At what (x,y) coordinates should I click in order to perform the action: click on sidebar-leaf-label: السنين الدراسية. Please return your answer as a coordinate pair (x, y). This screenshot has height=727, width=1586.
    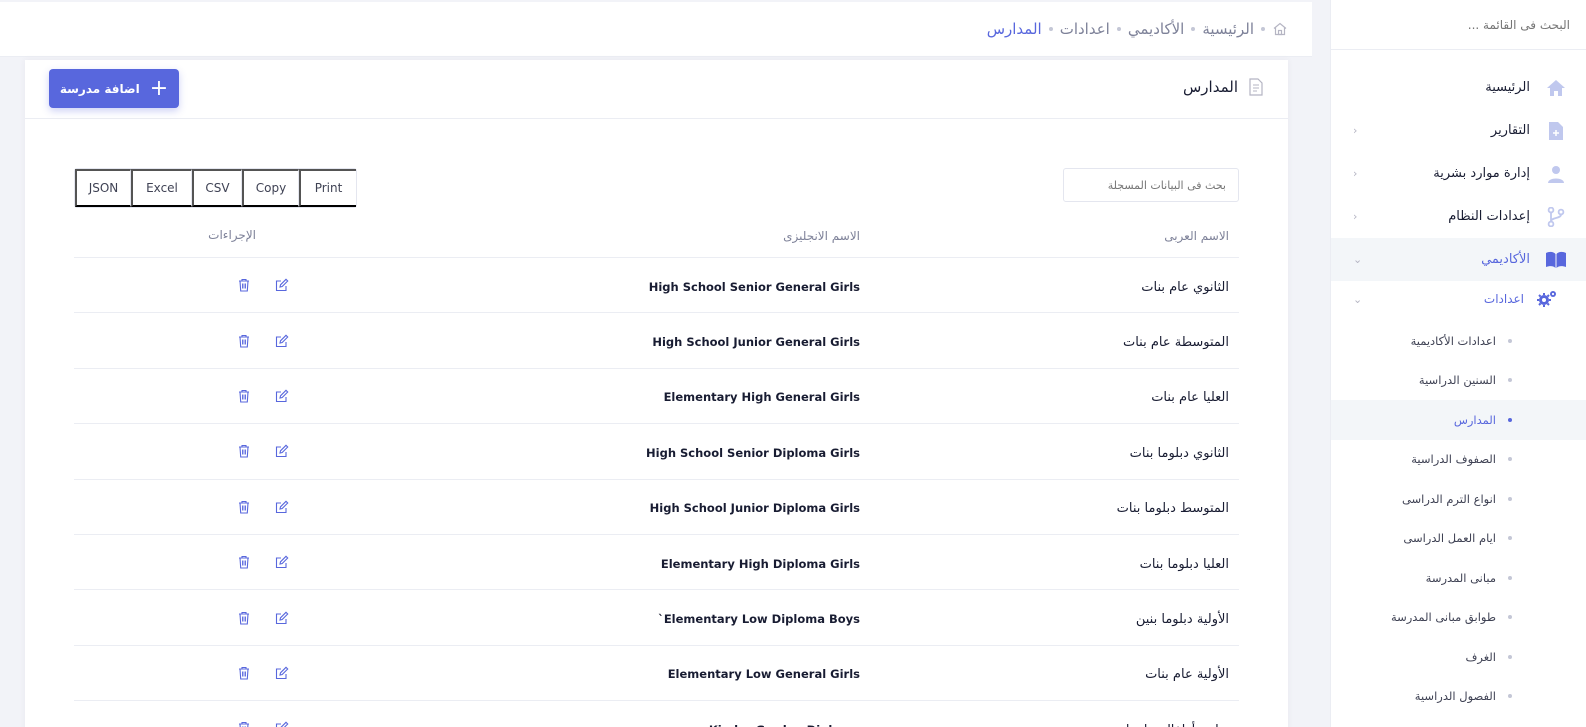
    Looking at the image, I should click on (1457, 380).